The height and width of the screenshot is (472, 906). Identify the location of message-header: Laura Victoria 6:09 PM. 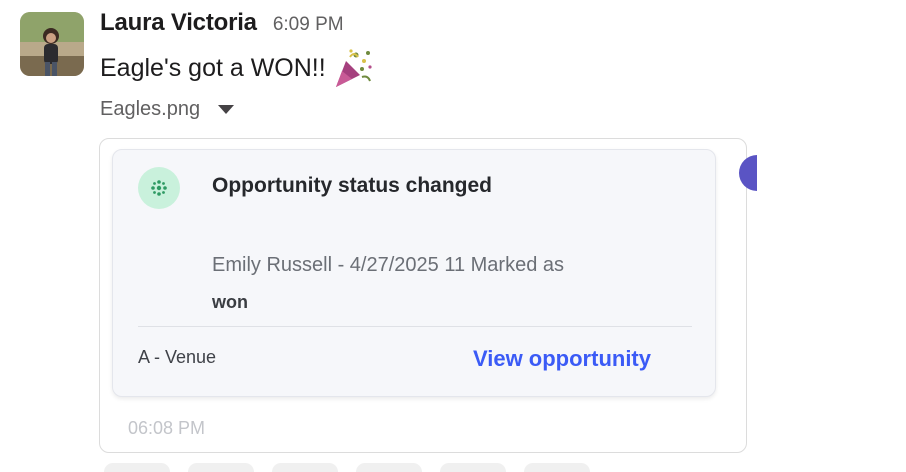
(222, 23).